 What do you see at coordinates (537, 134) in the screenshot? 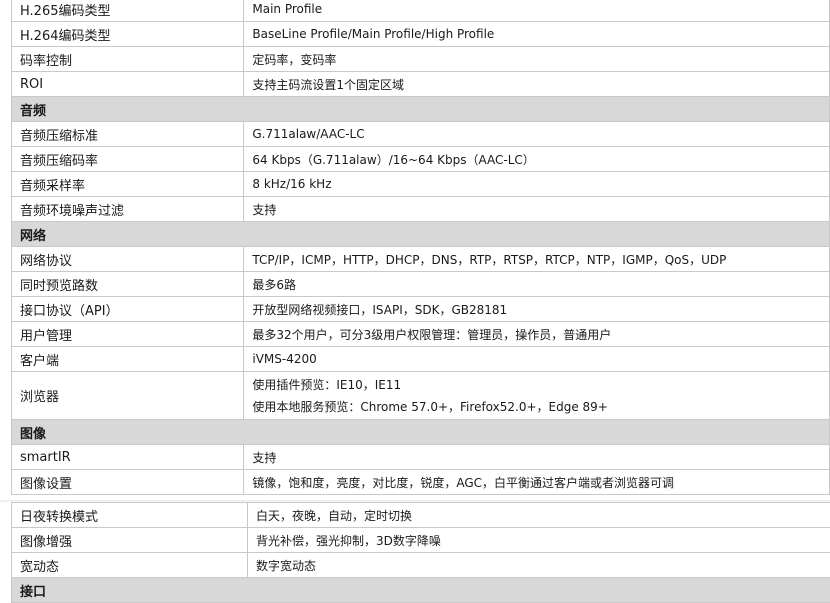
I see `spec-value: G.711alaw/AAC-LC` at bounding box center [537, 134].